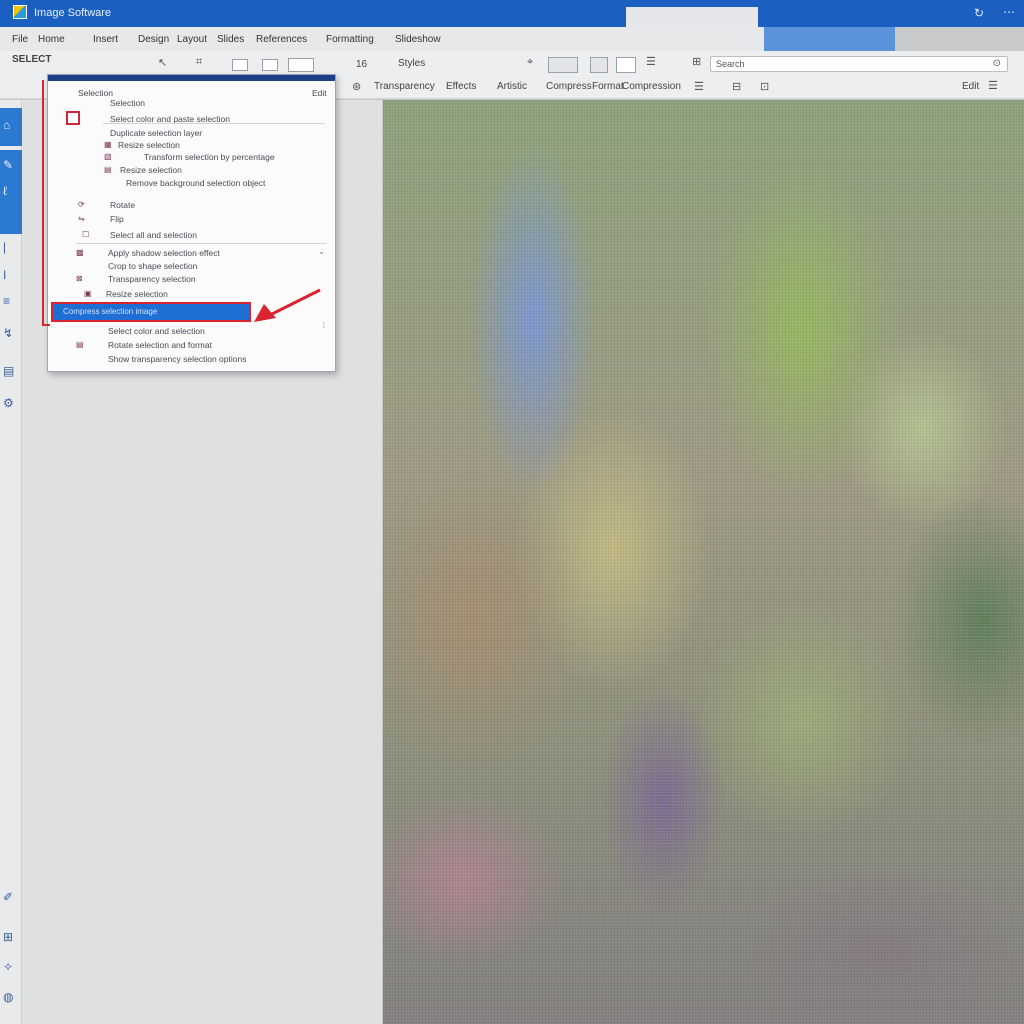 The image size is (1024, 1024). What do you see at coordinates (730, 64) in the screenshot?
I see `search-placeholder: Search` at bounding box center [730, 64].